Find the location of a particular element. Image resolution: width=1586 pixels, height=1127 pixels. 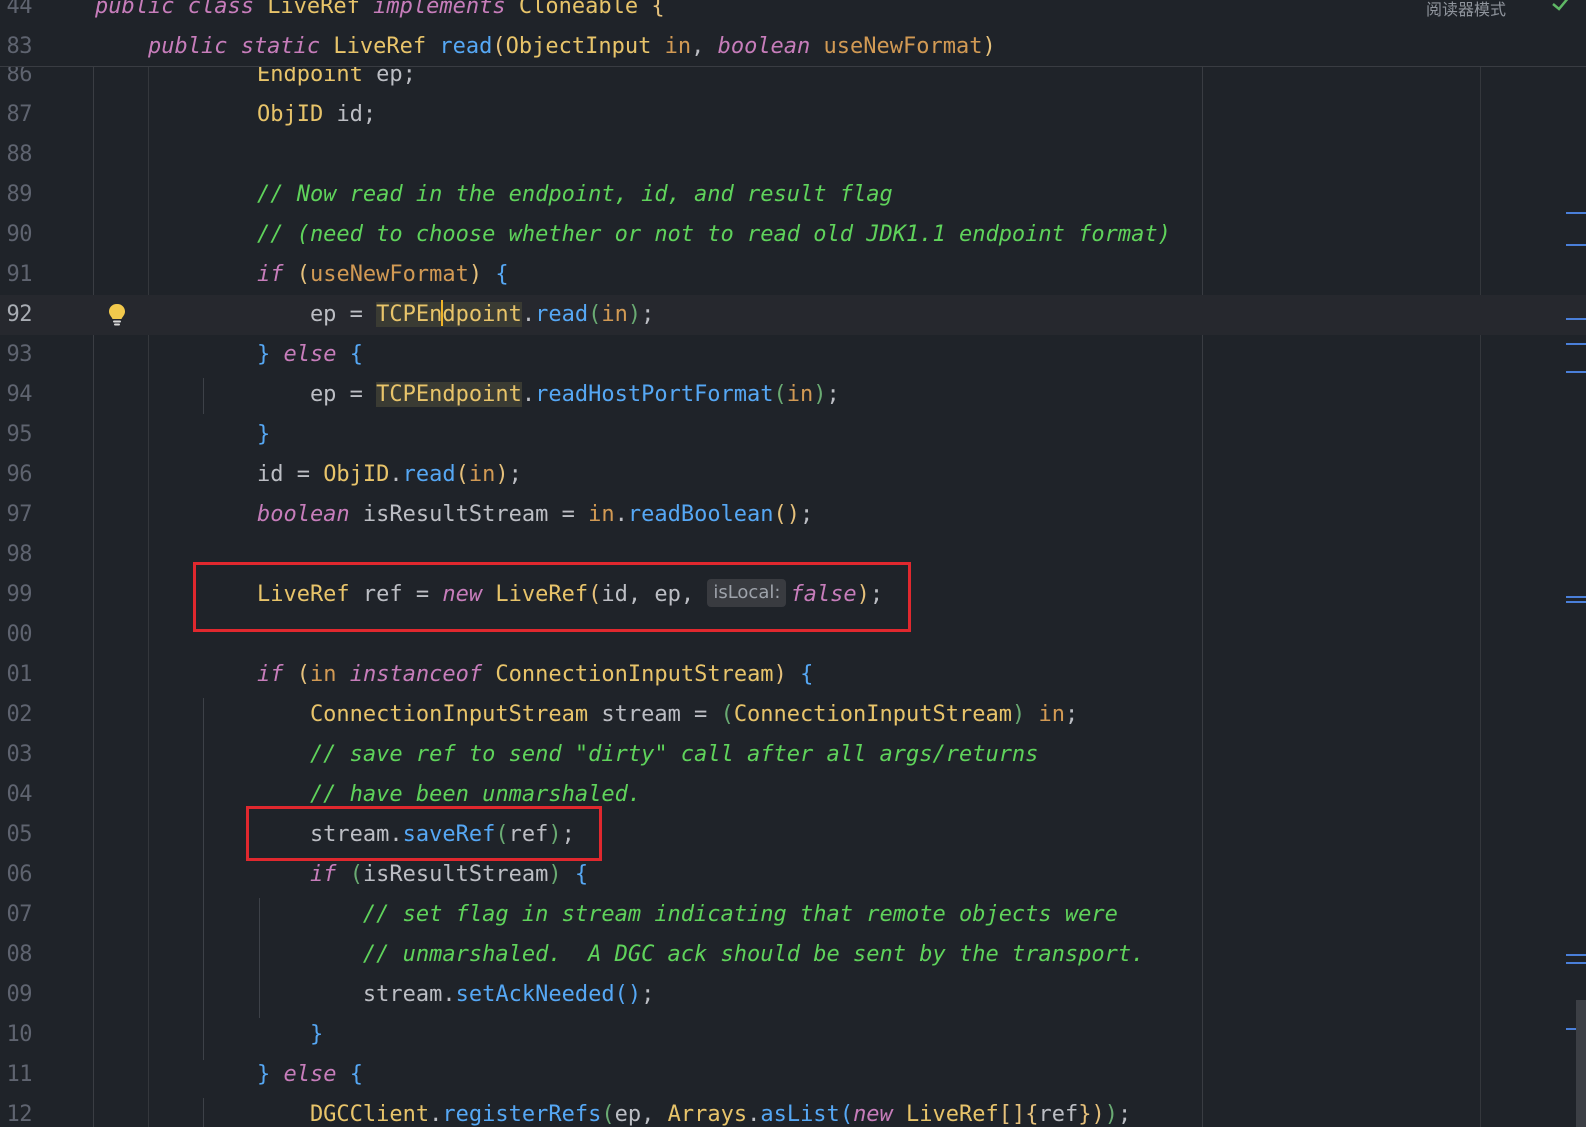

code-row: 04 // have been unmarshaled. is located at coordinates (793, 795).